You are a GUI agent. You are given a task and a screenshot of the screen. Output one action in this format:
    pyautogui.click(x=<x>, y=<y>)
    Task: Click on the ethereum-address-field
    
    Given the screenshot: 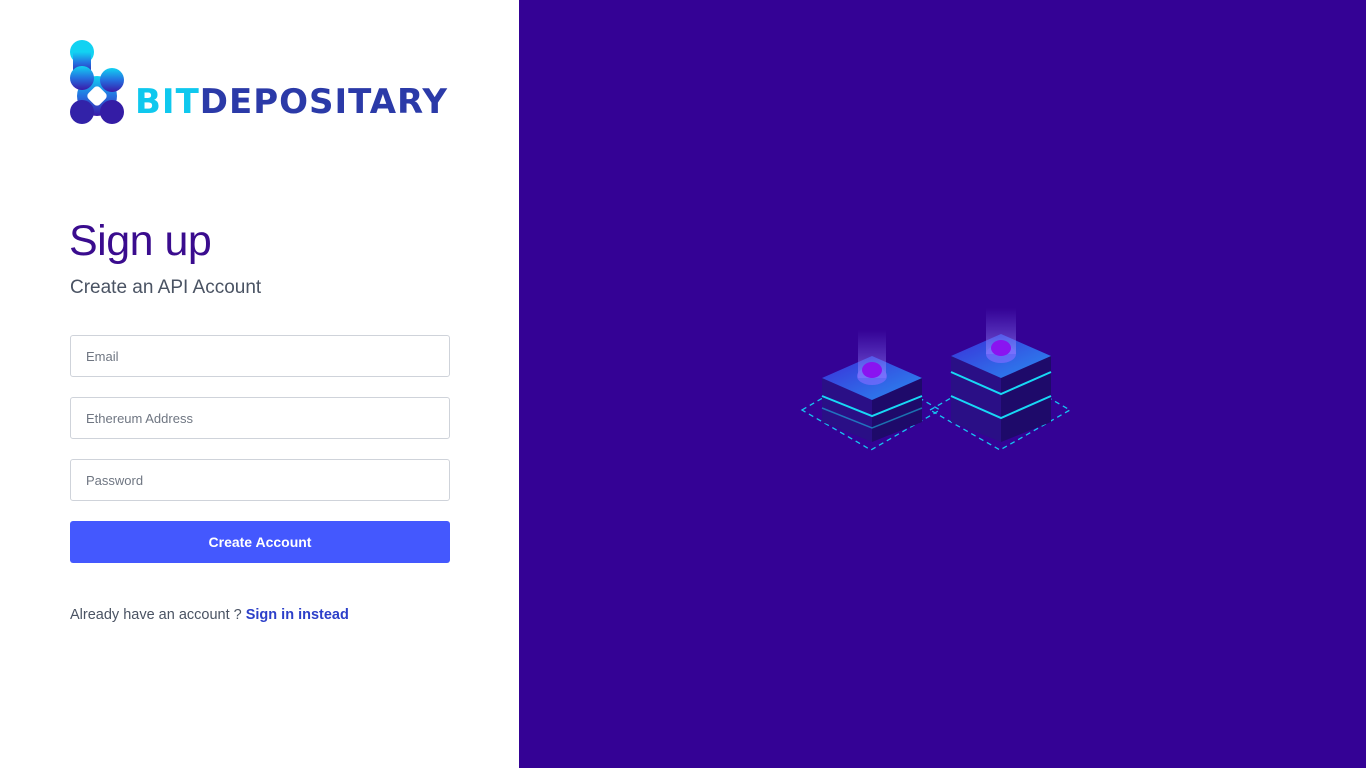 What is the action you would take?
    pyautogui.click(x=260, y=418)
    